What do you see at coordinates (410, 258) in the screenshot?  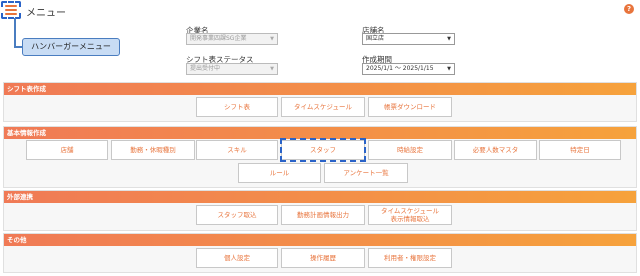 I see `user-permission-settings-button: 利用者・権限設定` at bounding box center [410, 258].